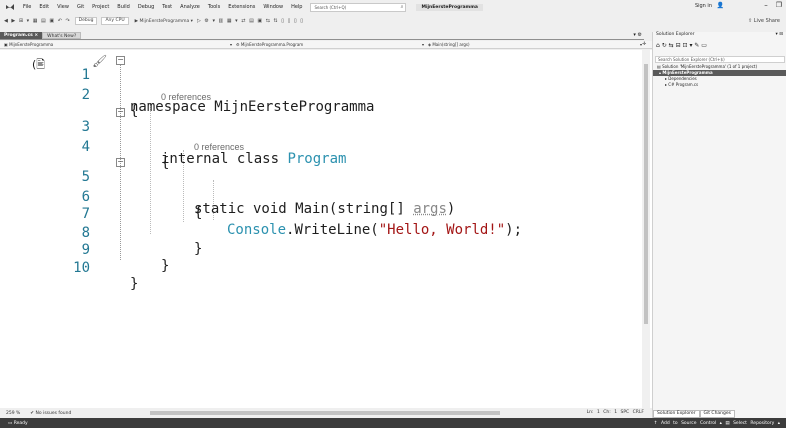 The image size is (786, 428). I want to click on menu-file: File, so click(27, 7).